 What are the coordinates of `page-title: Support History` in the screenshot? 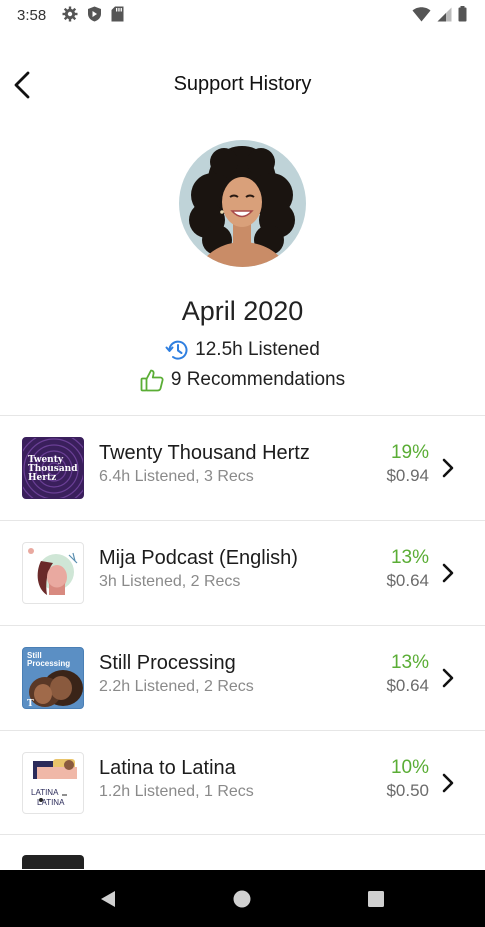 It's located at (242, 84).